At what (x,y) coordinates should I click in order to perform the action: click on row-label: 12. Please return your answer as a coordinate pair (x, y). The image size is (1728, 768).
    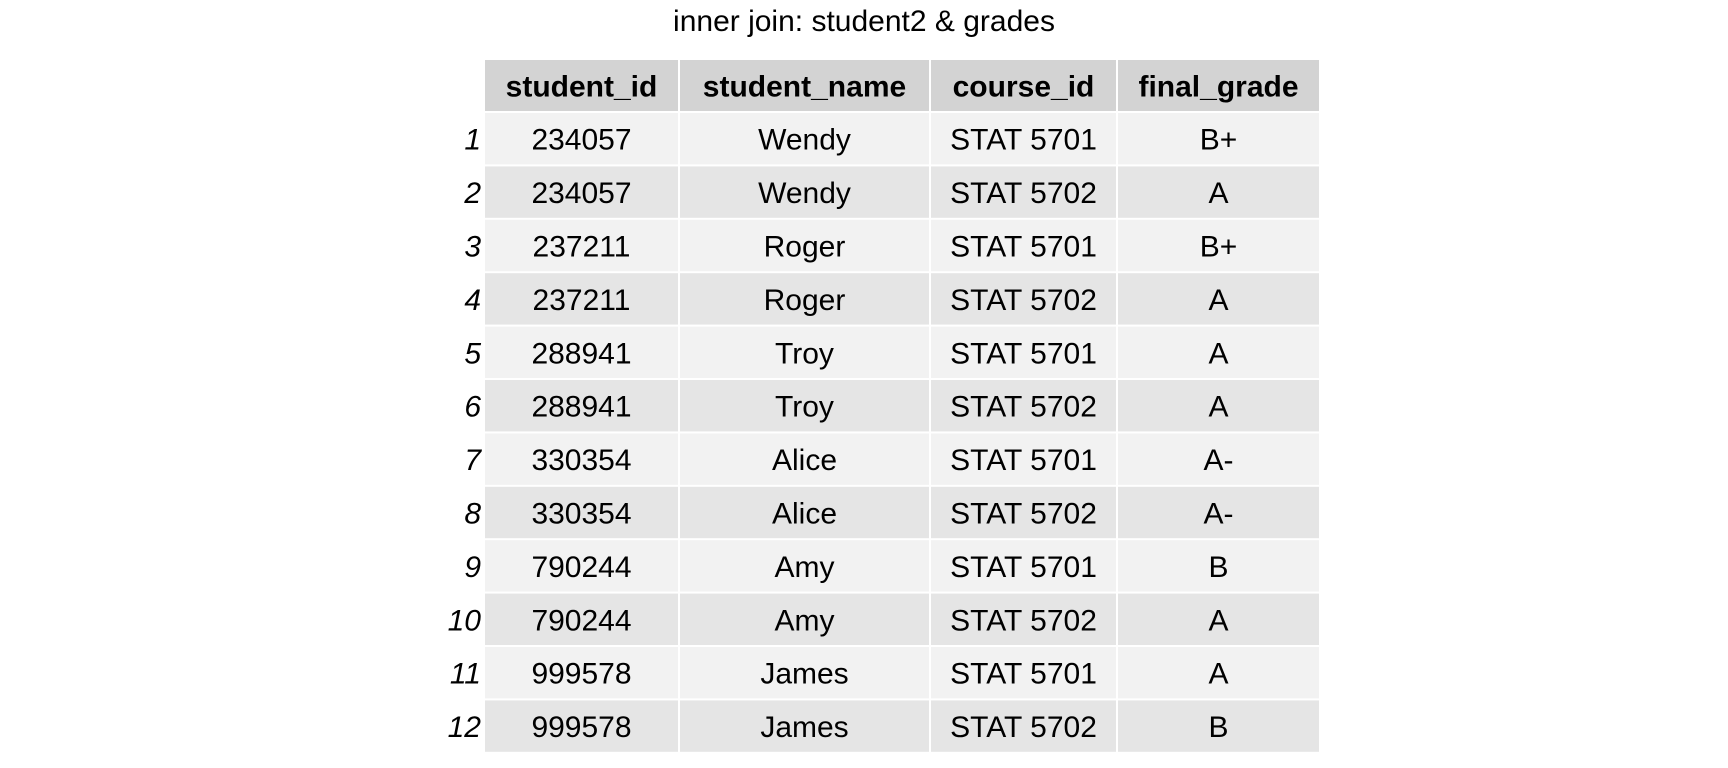
    Looking at the image, I should click on (465, 727).